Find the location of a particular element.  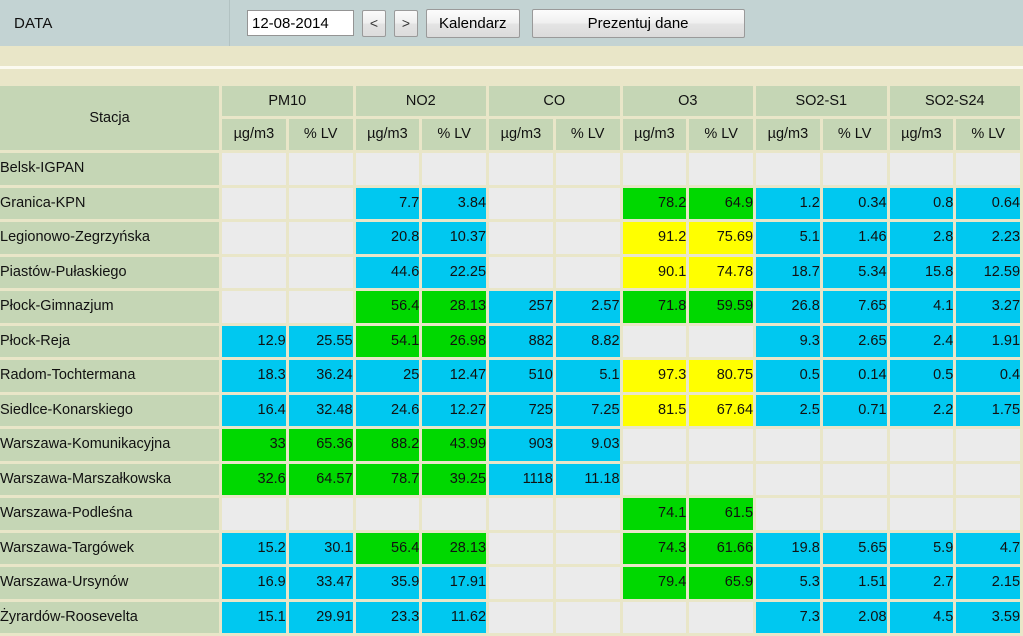

data-cell: 0.5 is located at coordinates (923, 377).